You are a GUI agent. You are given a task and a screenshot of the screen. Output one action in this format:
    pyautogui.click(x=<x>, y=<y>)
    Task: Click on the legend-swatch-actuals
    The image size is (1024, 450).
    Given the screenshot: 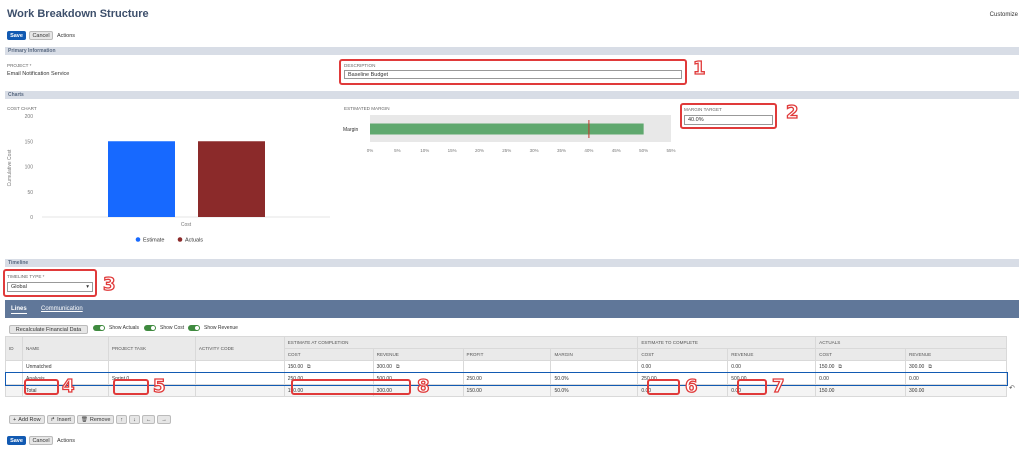 What is the action you would take?
    pyautogui.click(x=180, y=239)
    